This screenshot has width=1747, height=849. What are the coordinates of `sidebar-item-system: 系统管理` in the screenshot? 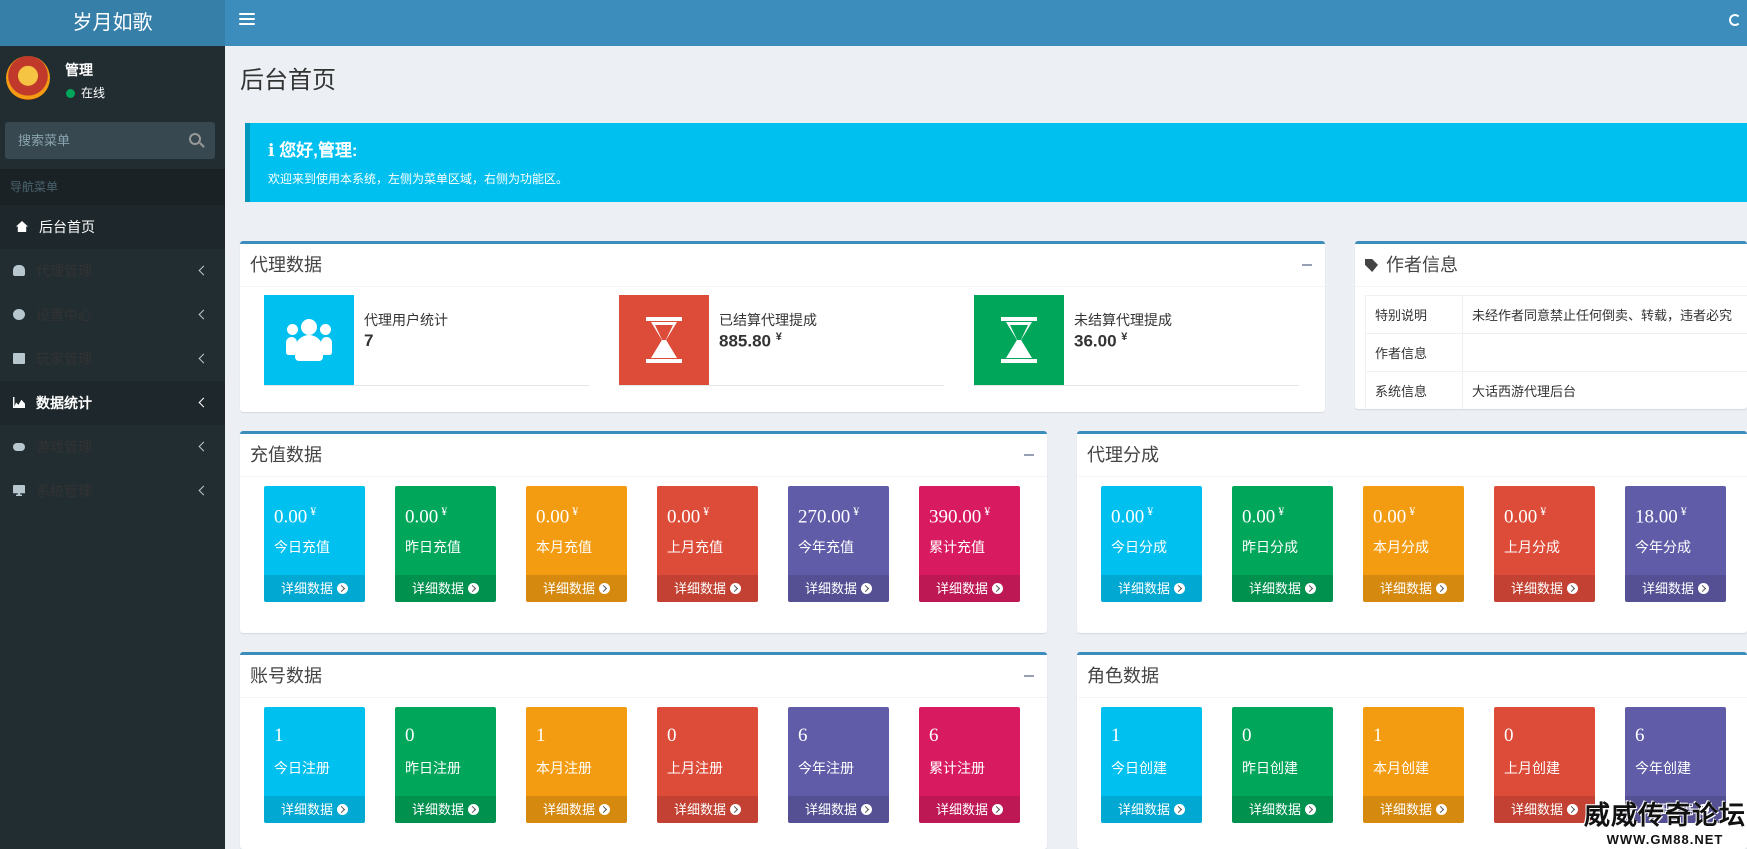 It's located at (112, 491).